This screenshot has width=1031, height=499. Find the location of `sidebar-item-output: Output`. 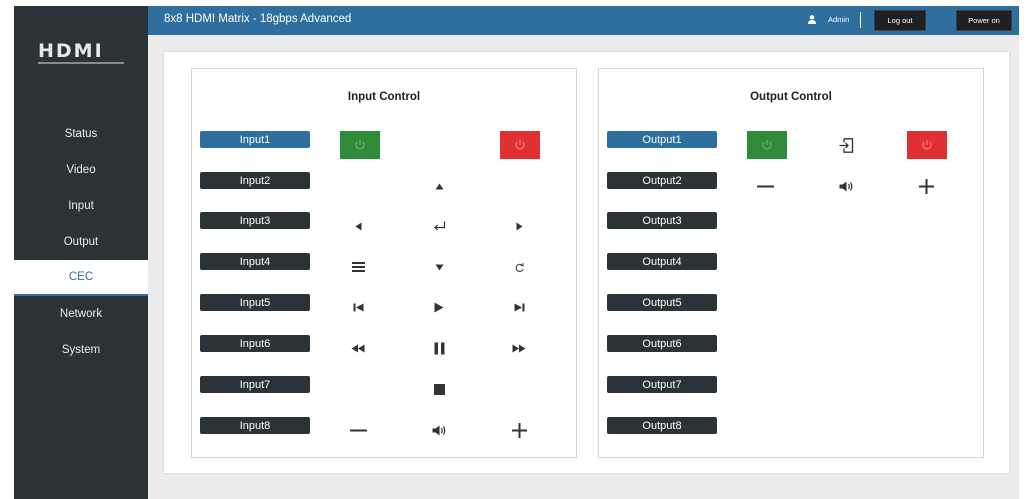

sidebar-item-output: Output is located at coordinates (81, 242).